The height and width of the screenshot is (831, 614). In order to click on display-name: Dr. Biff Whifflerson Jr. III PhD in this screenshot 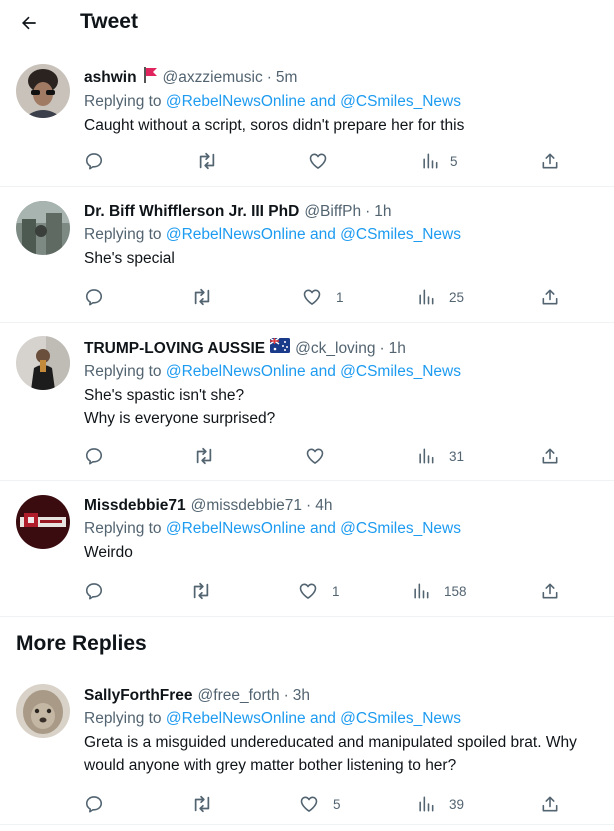, I will do `click(191, 212)`.